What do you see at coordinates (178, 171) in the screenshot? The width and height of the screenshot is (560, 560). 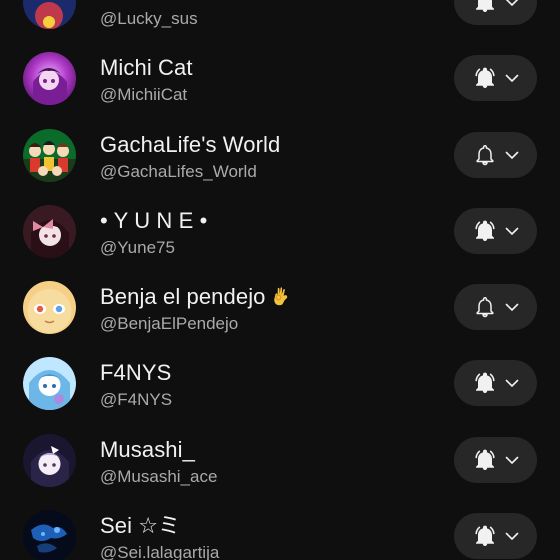 I see `channel-handle: @GachaLifes_World` at bounding box center [178, 171].